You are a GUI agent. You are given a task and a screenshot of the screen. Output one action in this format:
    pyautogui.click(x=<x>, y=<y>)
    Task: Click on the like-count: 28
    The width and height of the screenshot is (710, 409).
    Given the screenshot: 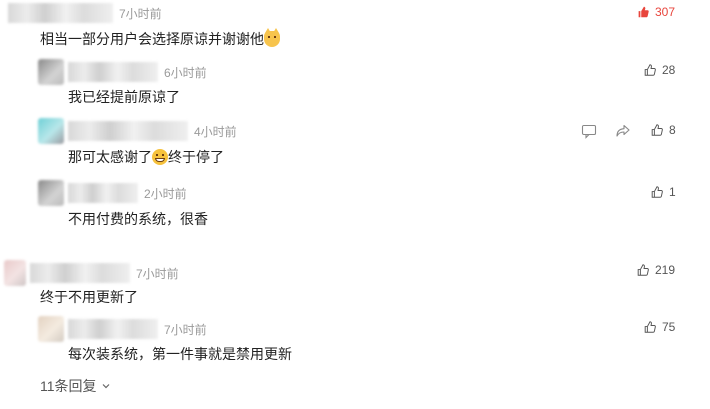 What is the action you would take?
    pyautogui.click(x=669, y=70)
    